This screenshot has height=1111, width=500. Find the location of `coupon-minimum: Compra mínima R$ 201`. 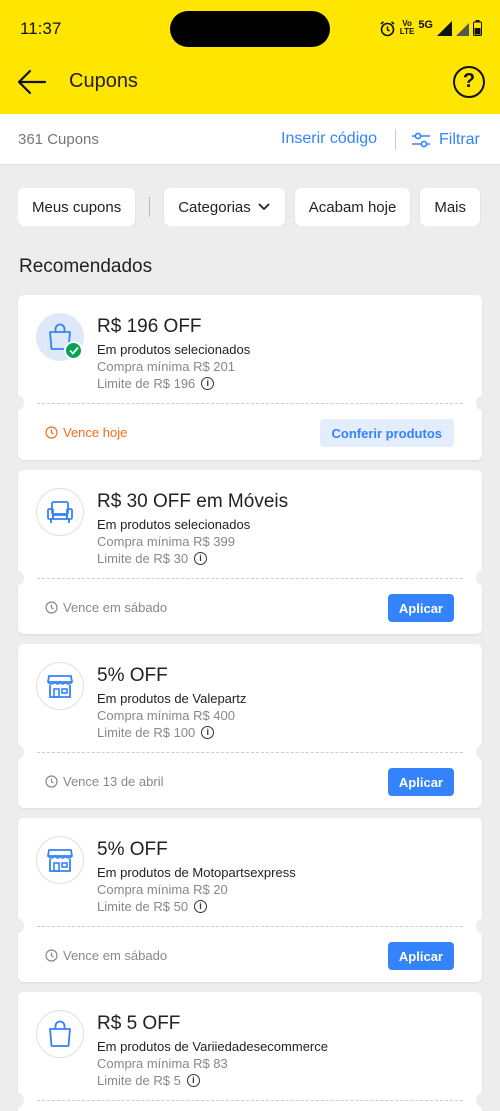

coupon-minimum: Compra mínima R$ 201 is located at coordinates (166, 366).